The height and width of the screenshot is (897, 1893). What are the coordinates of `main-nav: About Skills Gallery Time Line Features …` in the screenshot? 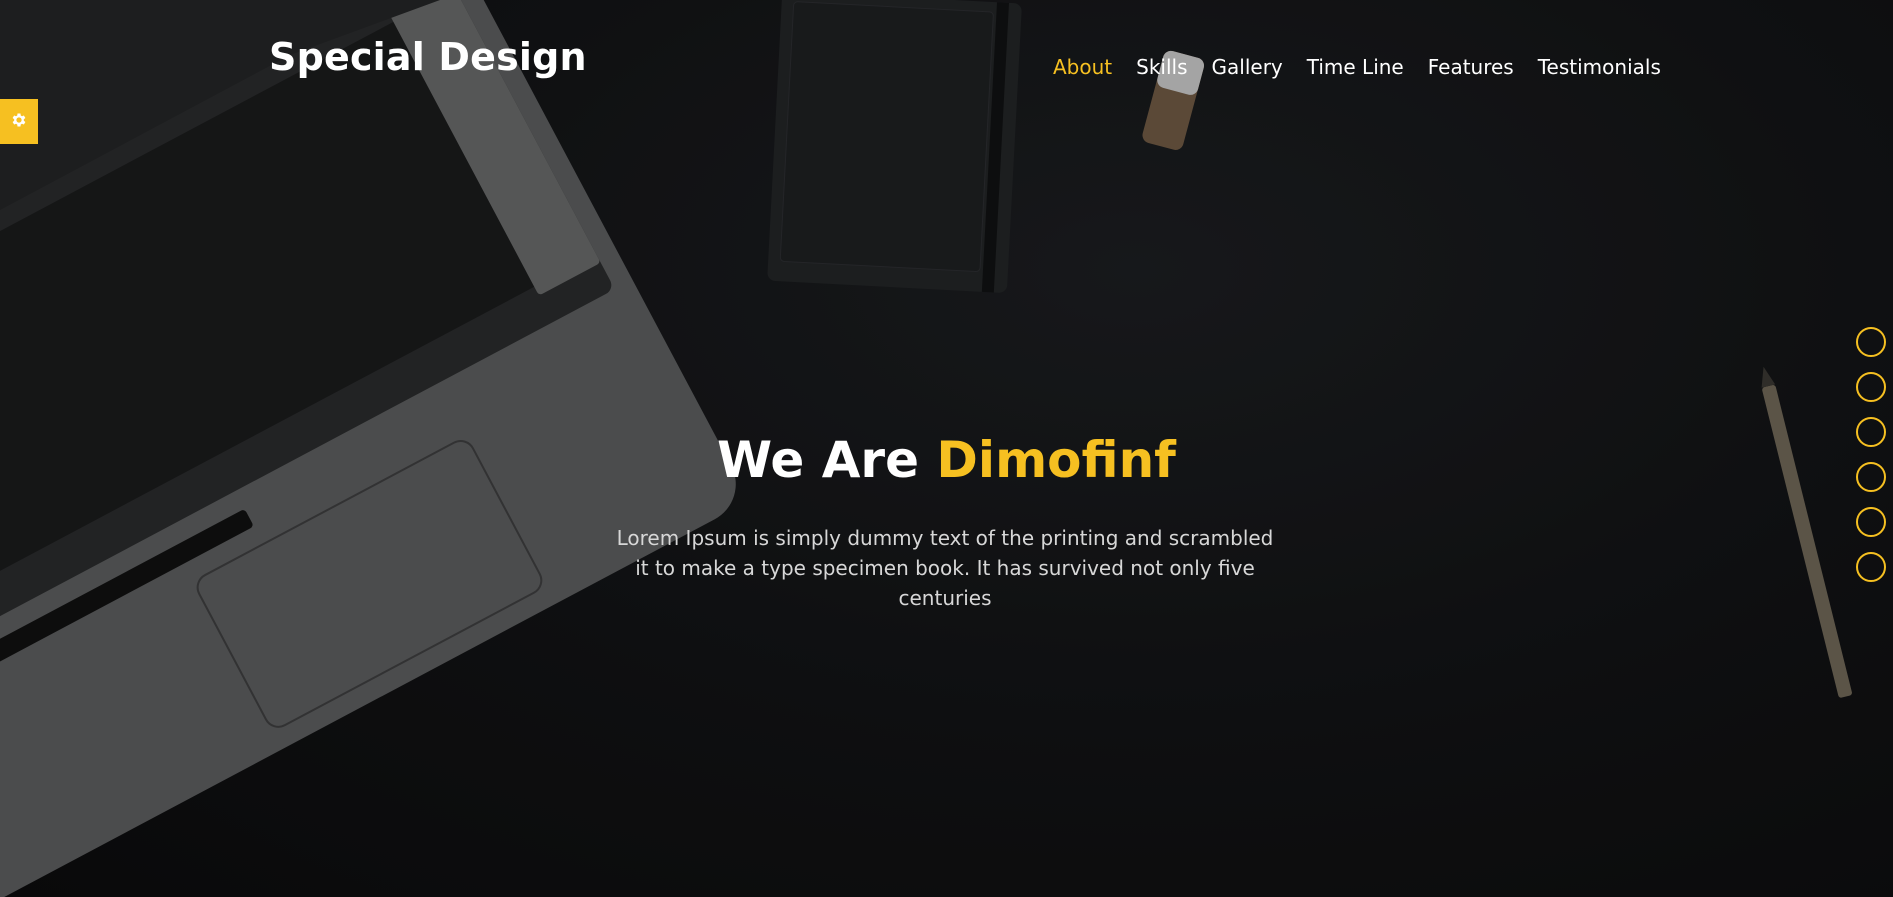 It's located at (1357, 67).